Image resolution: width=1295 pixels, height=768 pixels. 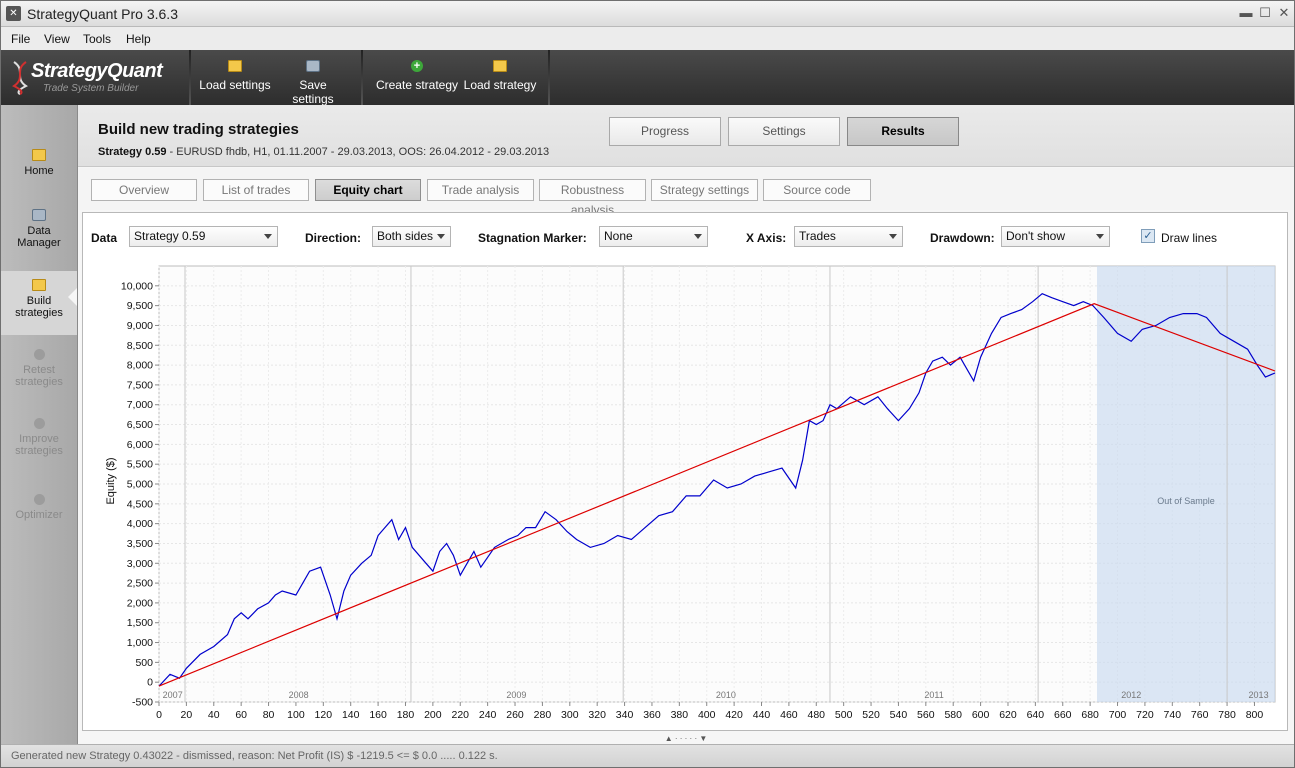 I want to click on out-of-sample-band, so click(x=1185, y=484).